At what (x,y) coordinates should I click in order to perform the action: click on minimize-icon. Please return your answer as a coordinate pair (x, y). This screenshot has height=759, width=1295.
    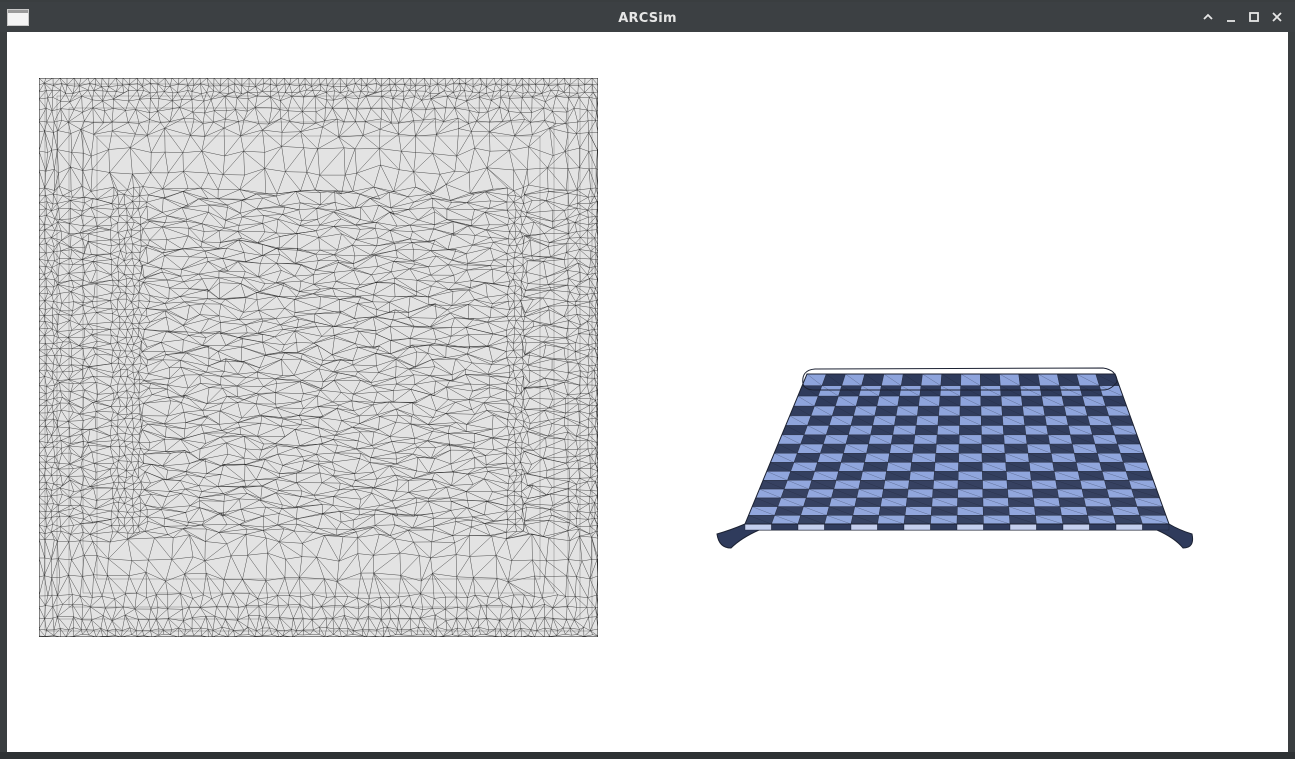
    Looking at the image, I should click on (1231, 17).